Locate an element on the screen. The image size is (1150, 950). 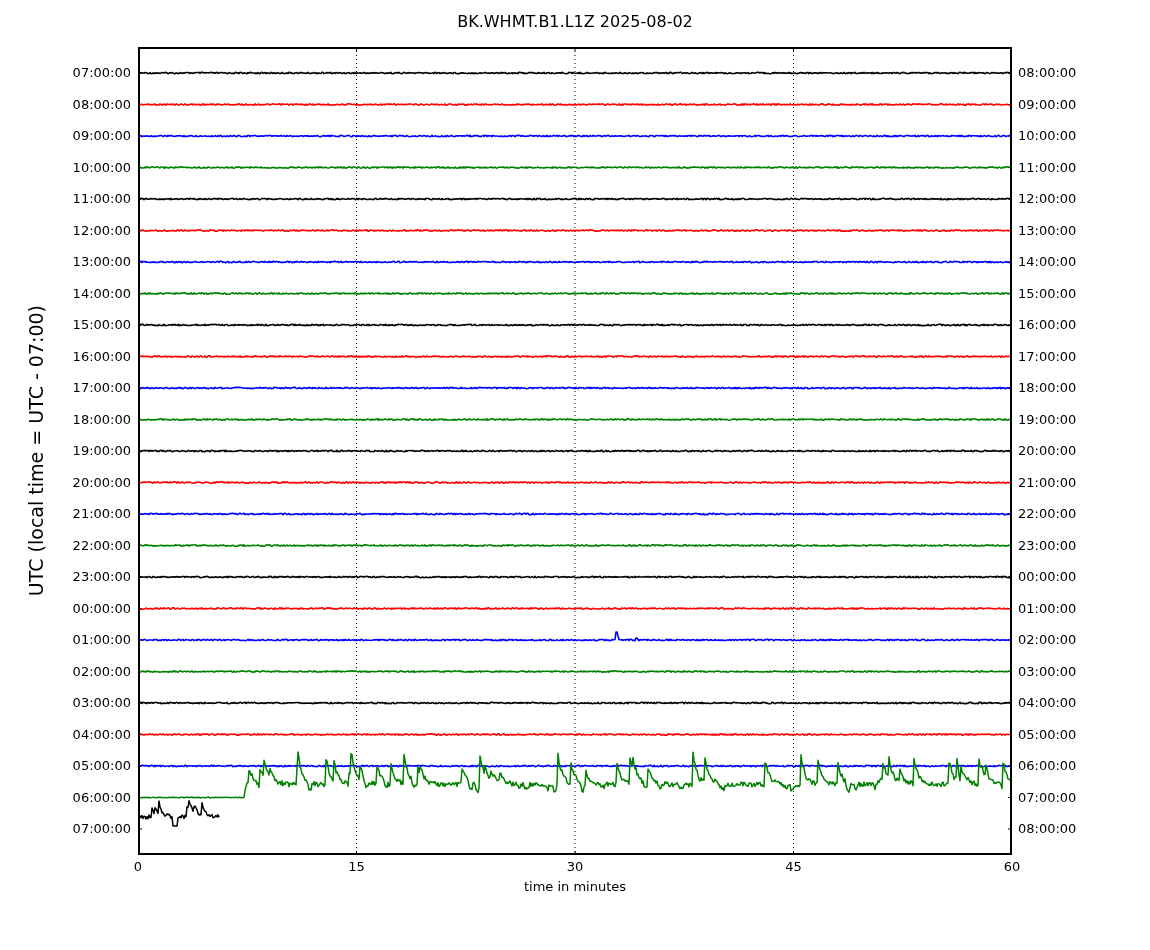
x-tick-label: 15 is located at coordinates (356, 866).